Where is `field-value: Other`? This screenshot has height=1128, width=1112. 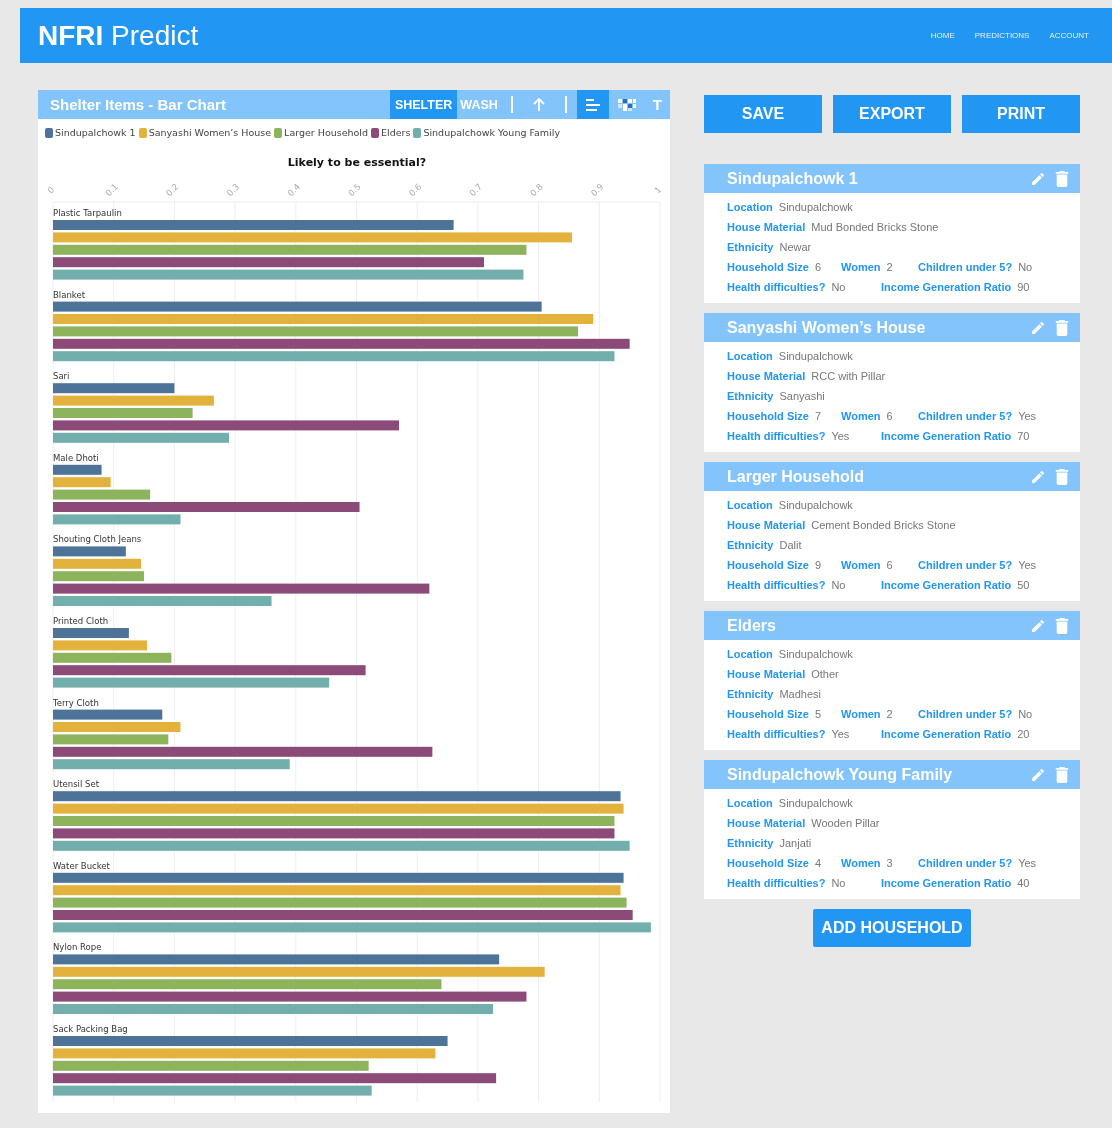 field-value: Other is located at coordinates (825, 674).